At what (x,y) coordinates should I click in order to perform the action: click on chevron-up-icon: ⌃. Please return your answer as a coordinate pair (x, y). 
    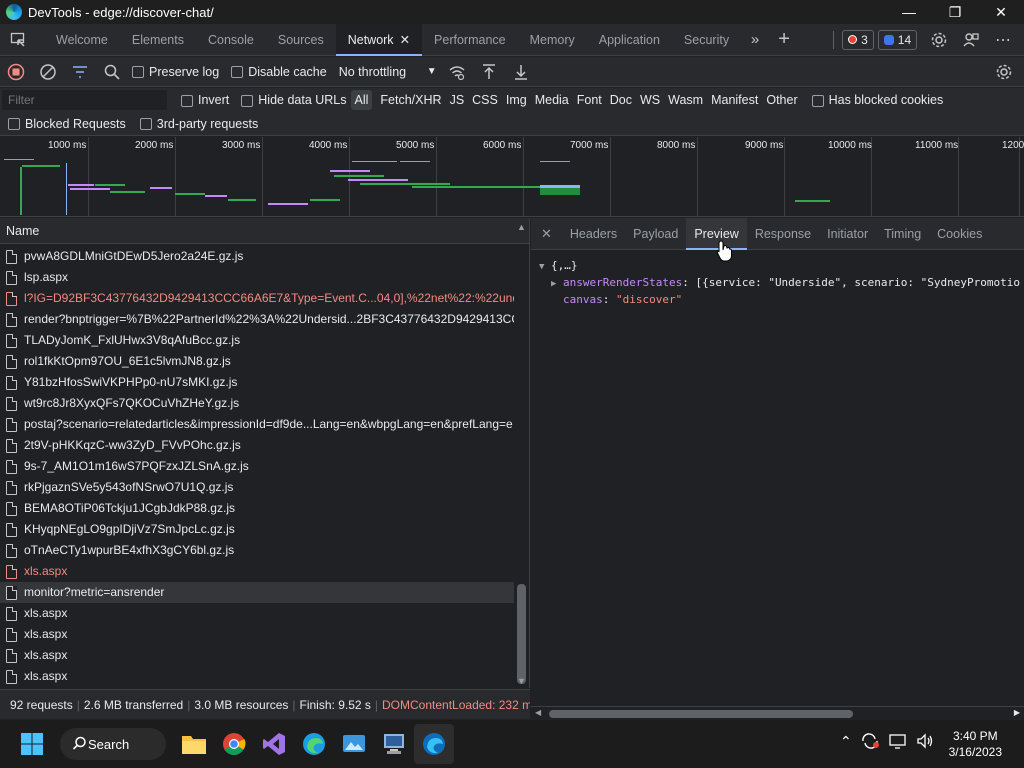
    Looking at the image, I should click on (846, 741).